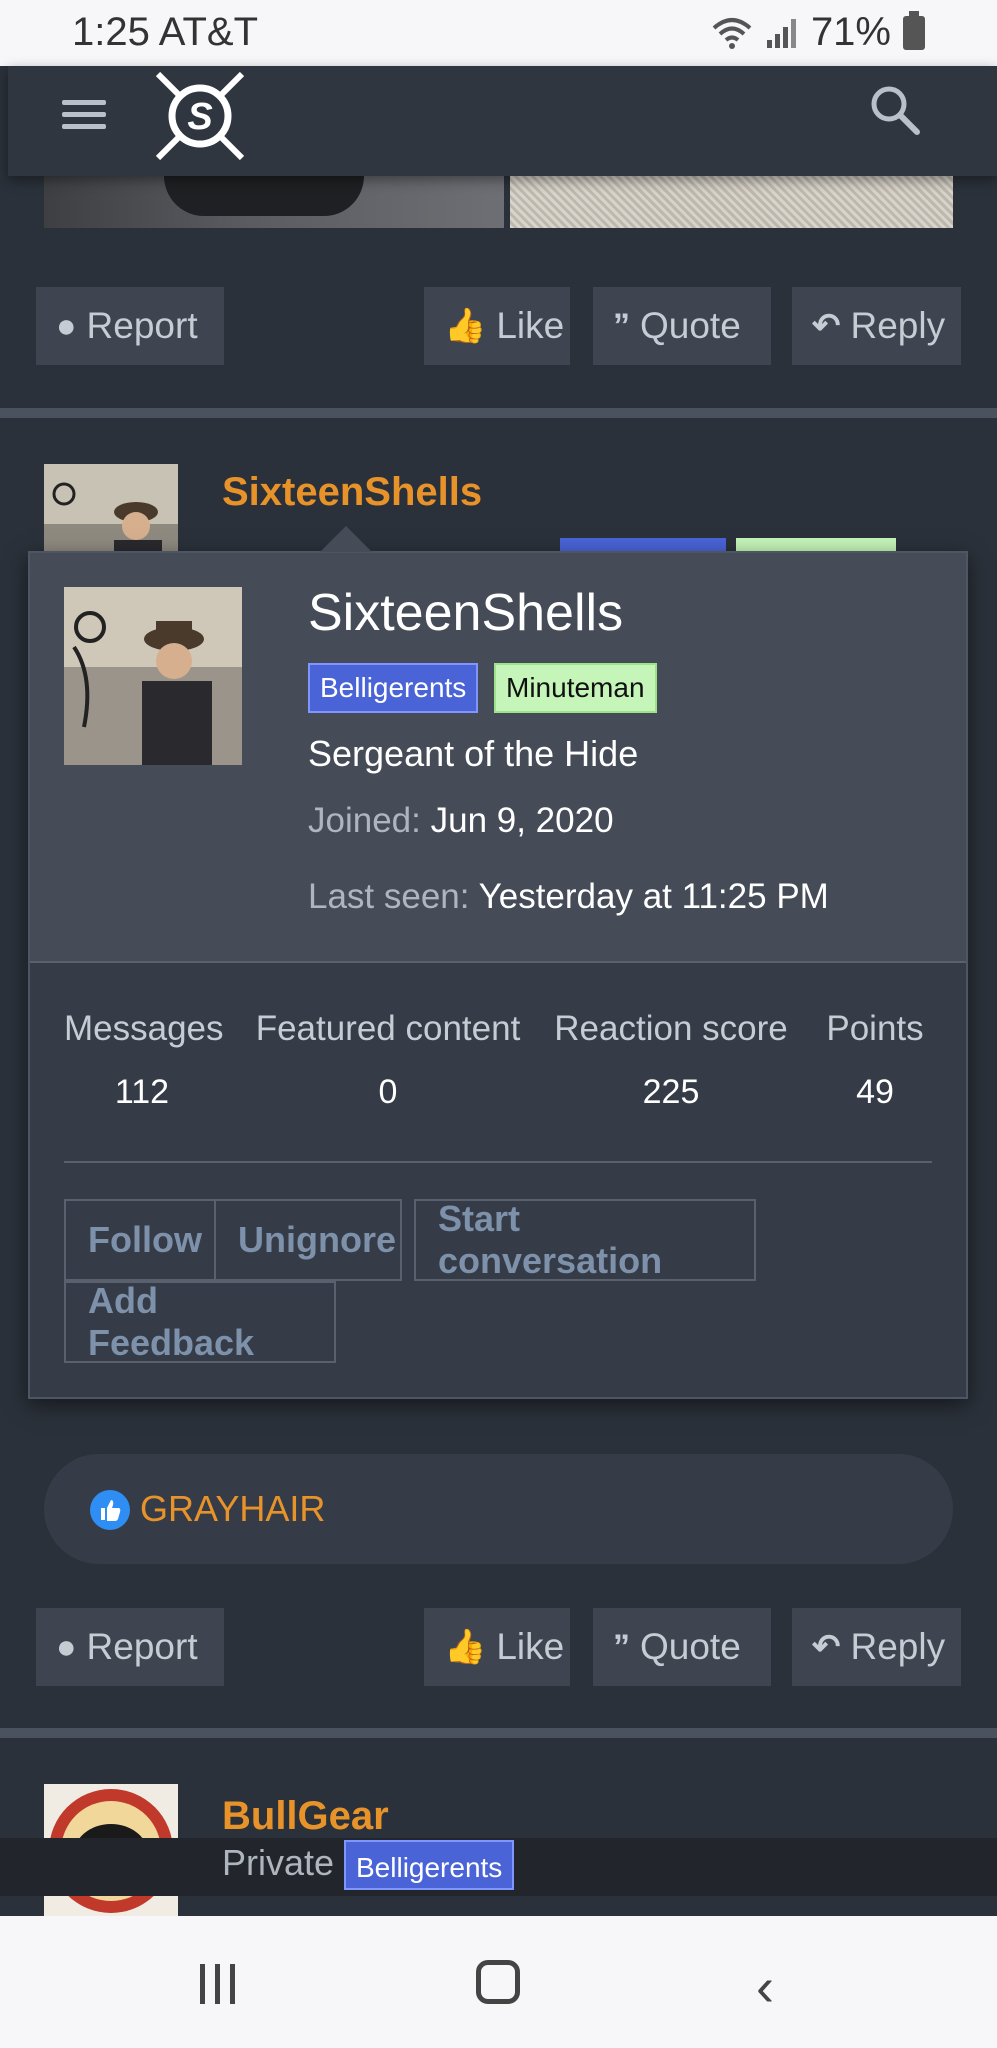 Image resolution: width=997 pixels, height=2048 pixels. What do you see at coordinates (850, 32) in the screenshot?
I see `battery-percent: 71%` at bounding box center [850, 32].